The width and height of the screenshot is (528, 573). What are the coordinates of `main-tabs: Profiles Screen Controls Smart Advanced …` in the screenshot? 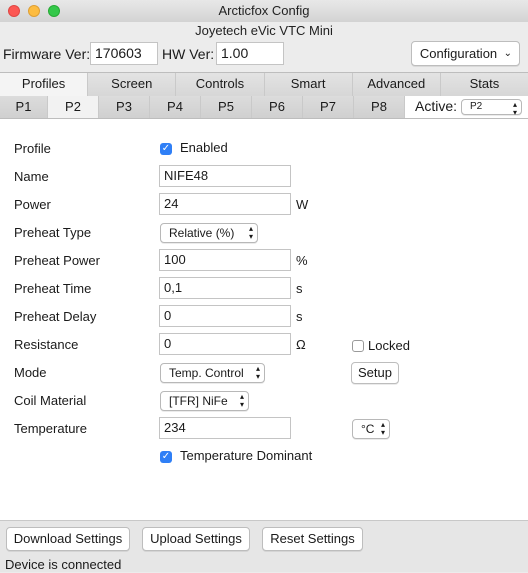 It's located at (264, 85).